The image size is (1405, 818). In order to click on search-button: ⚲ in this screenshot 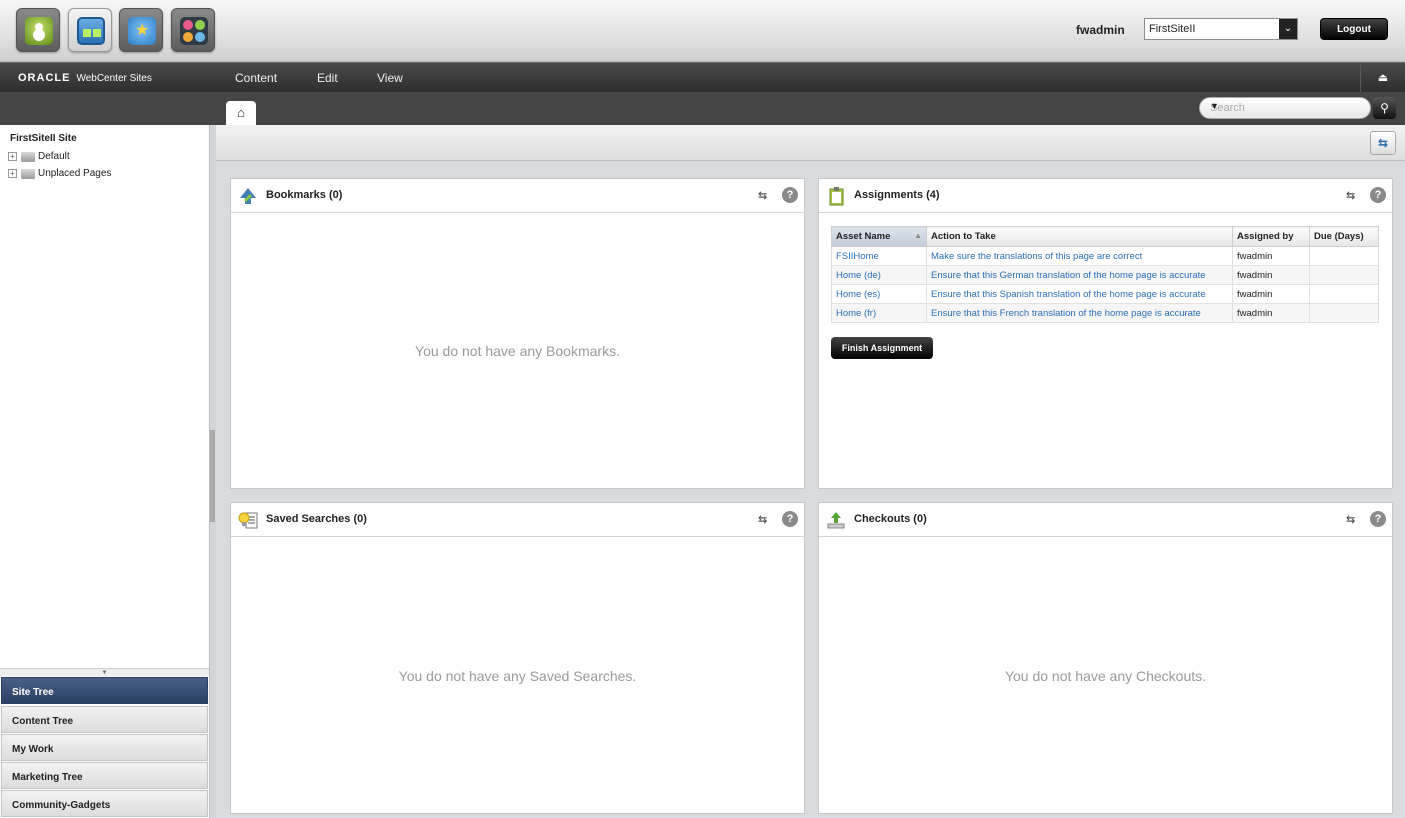, I will do `click(1384, 108)`.